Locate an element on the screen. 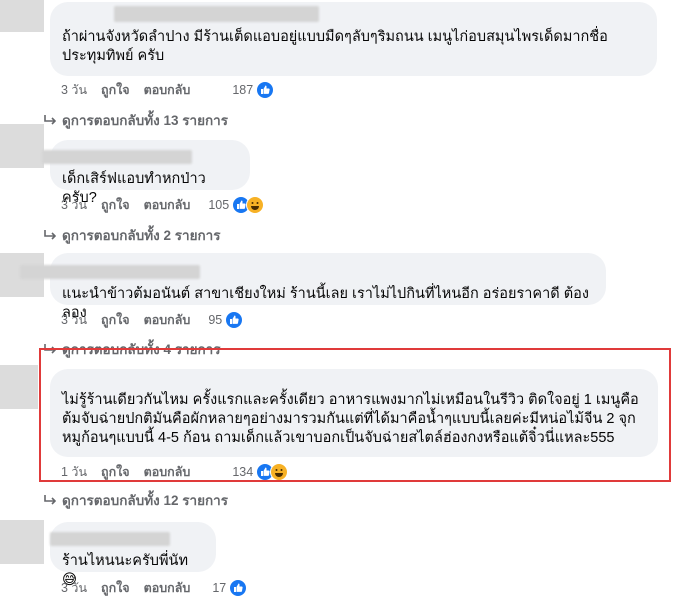  reaction-summary: 95 is located at coordinates (226, 320).